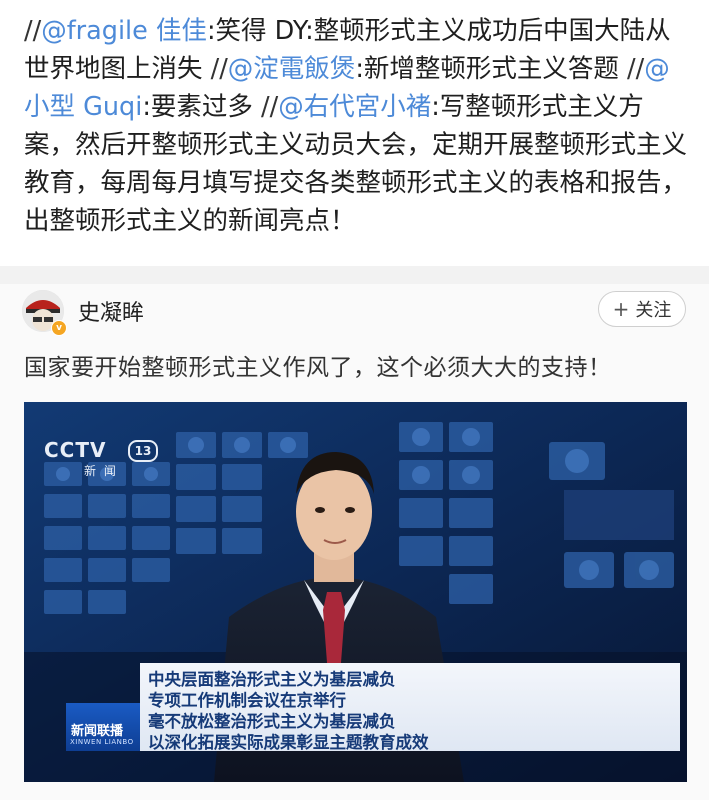  I want to click on repost-segment: :要素过多, so click(202, 107).